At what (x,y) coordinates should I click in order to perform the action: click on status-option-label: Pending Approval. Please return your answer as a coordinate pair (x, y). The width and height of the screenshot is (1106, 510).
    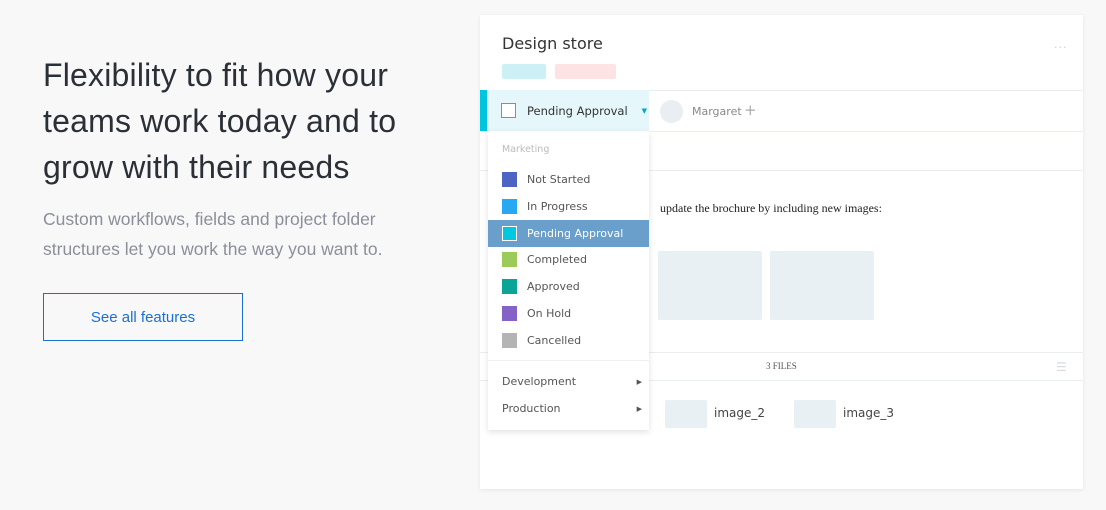
    Looking at the image, I should click on (575, 233).